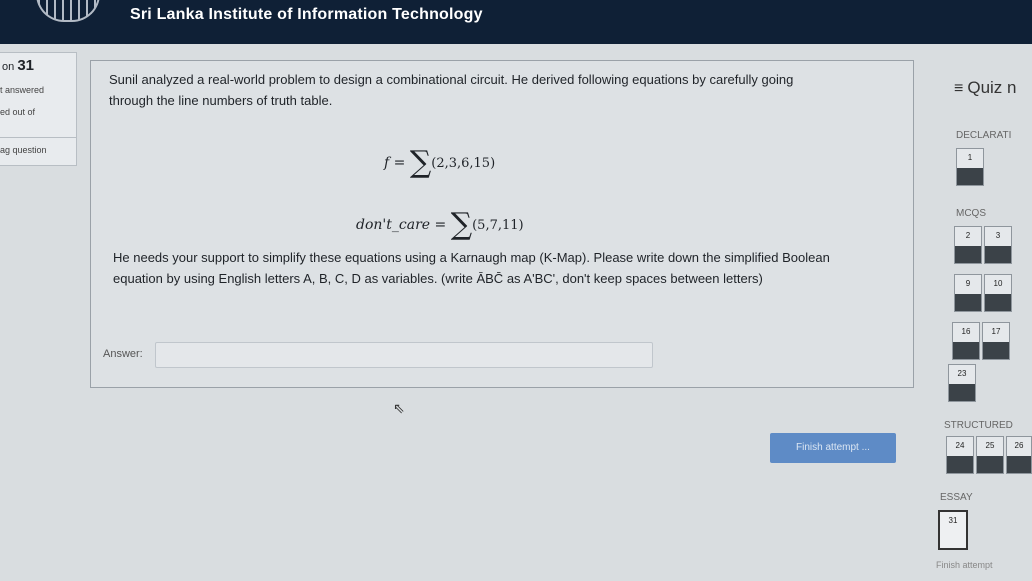 Image resolution: width=1032 pixels, height=581 pixels. I want to click on nav-question-9: 9, so click(968, 293).